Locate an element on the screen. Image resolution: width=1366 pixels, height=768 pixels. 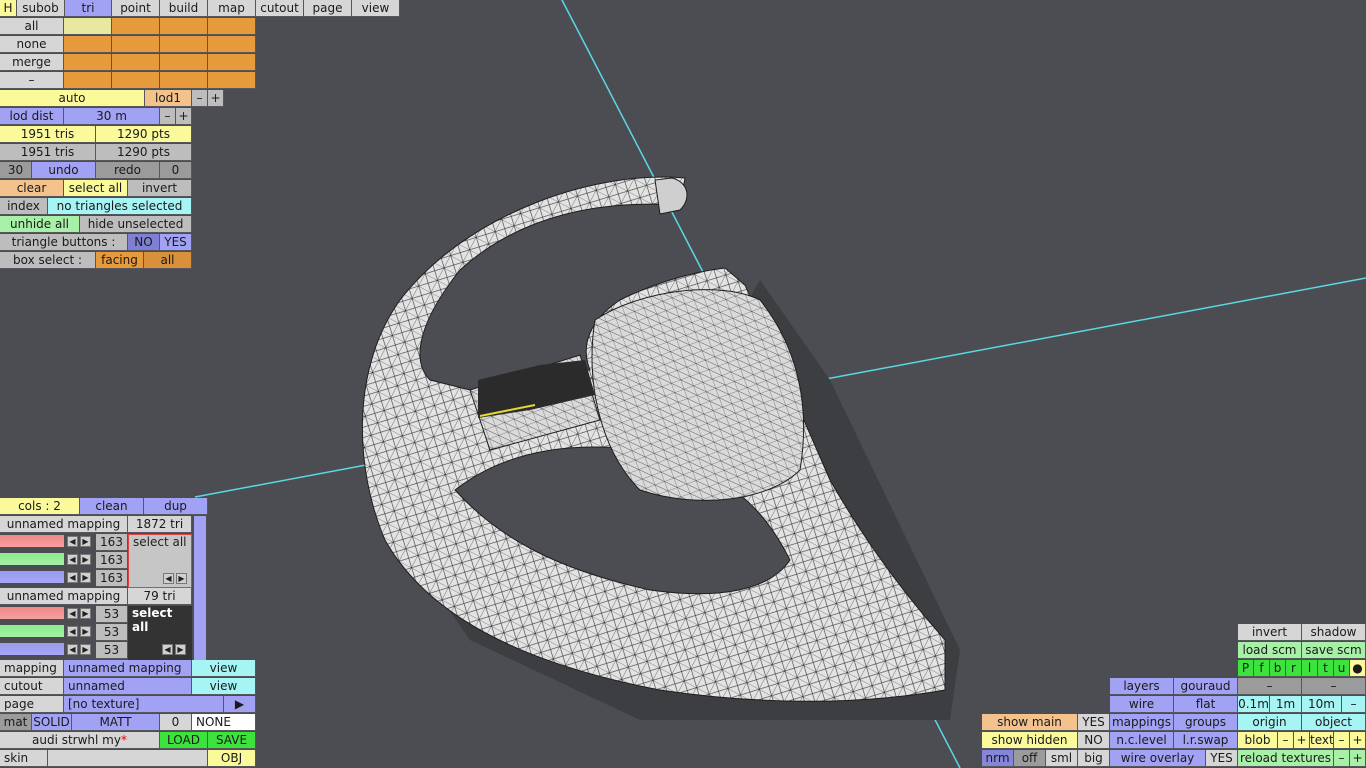
reload-textures-button: reload textures is located at coordinates (1286, 758).